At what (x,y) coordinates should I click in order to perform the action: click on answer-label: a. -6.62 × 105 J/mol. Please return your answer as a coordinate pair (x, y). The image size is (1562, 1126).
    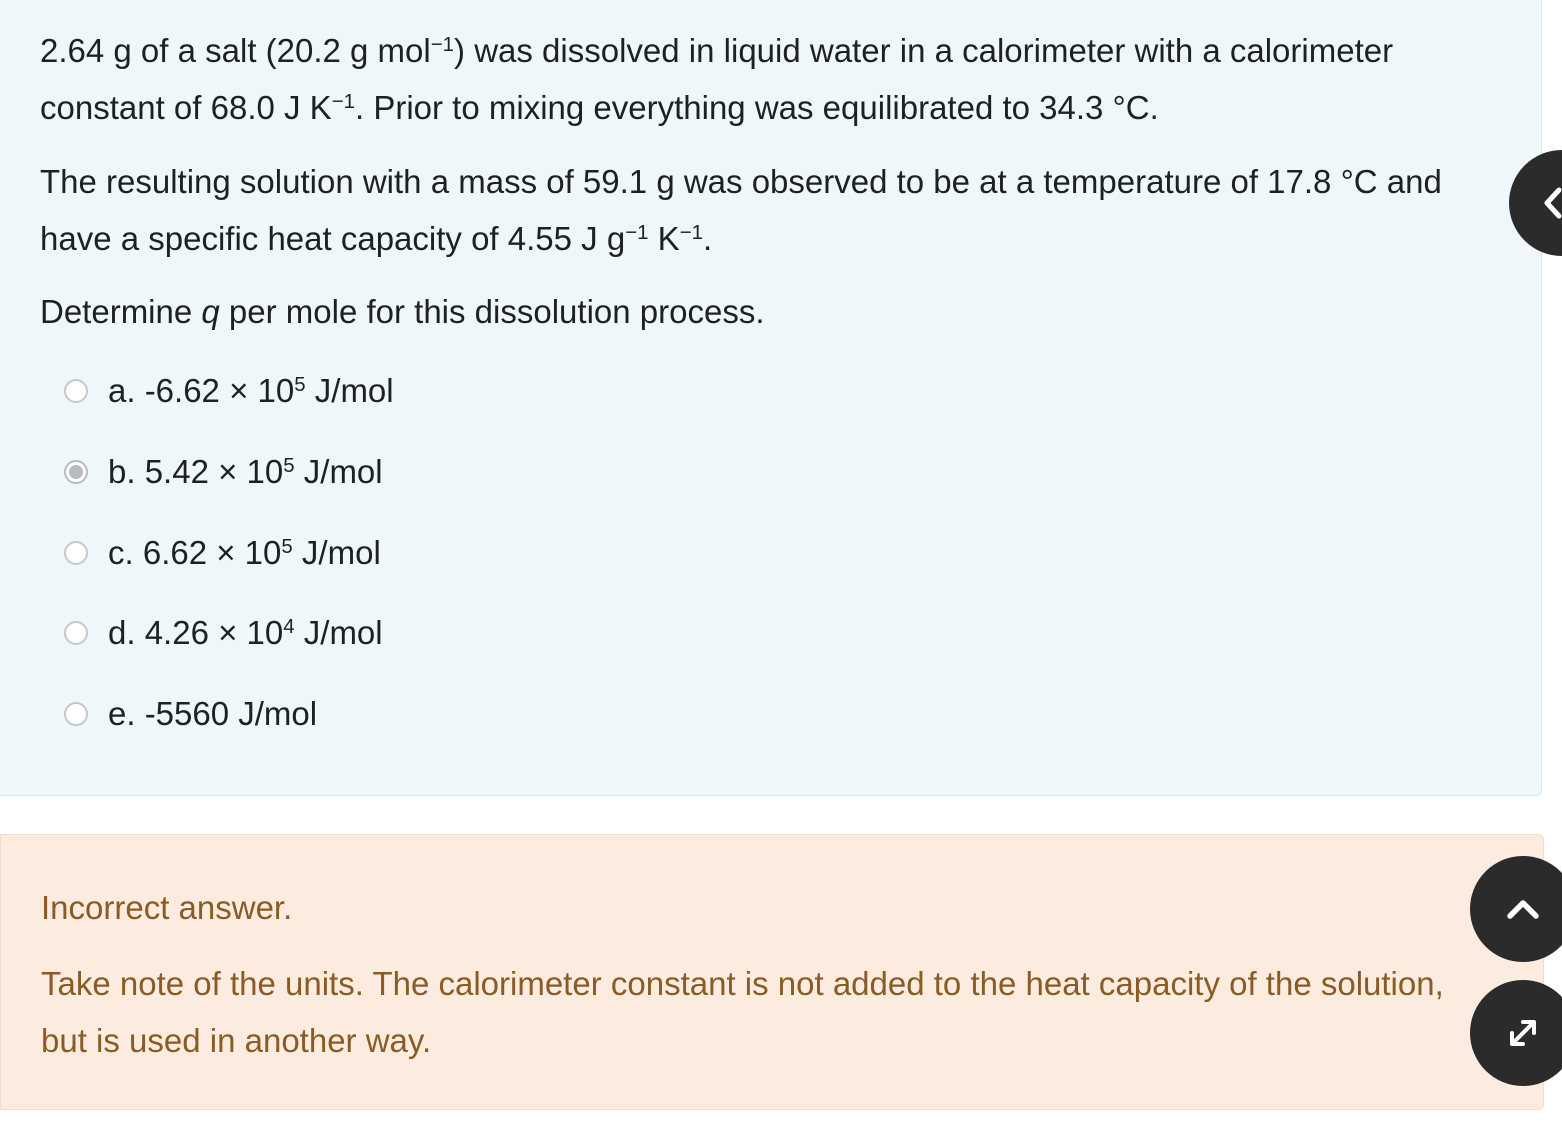
    Looking at the image, I should click on (251, 391).